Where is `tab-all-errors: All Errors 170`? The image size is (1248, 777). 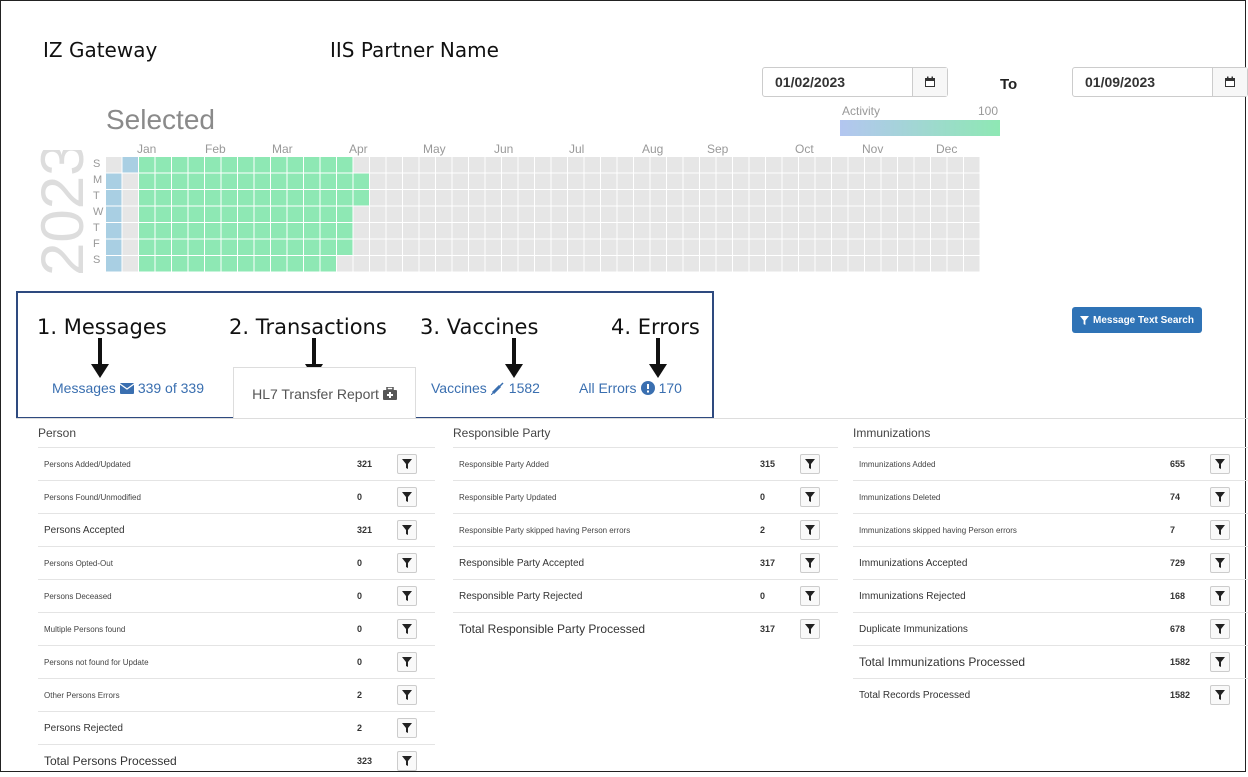
tab-all-errors: All Errors 170 is located at coordinates (630, 388).